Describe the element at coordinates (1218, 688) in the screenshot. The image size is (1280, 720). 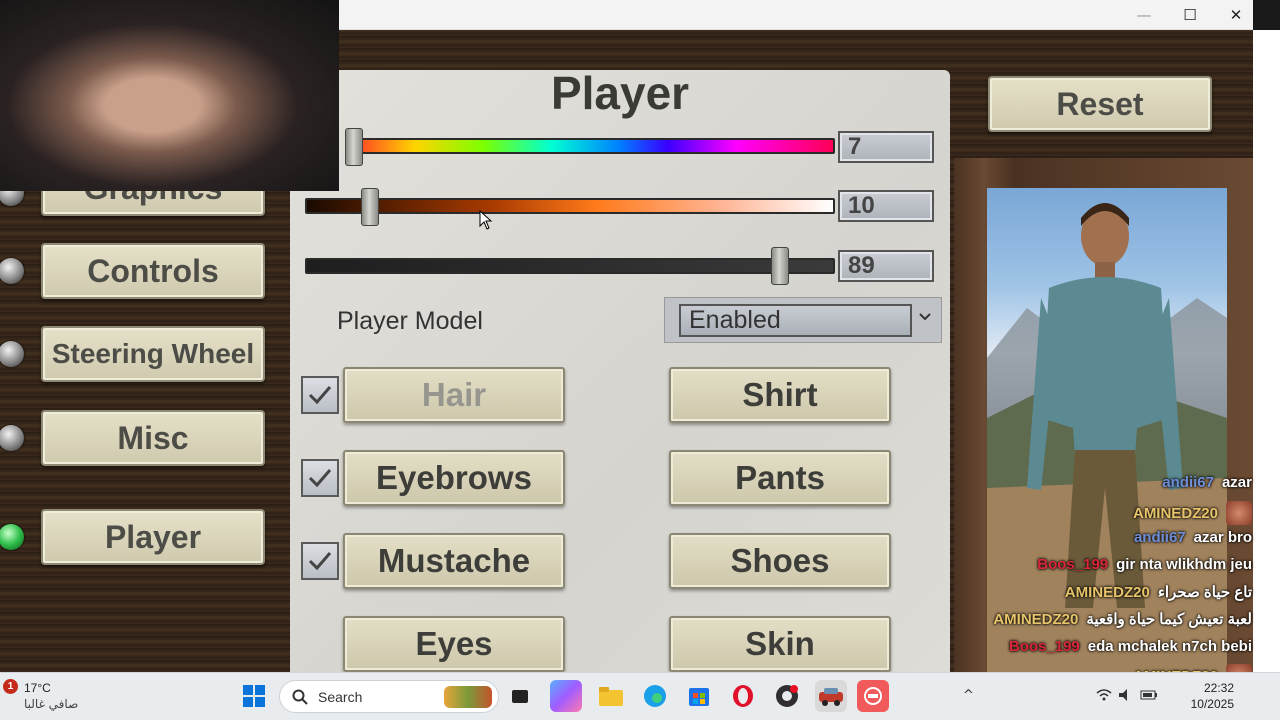
I see `clock-time: 22:32` at that location.